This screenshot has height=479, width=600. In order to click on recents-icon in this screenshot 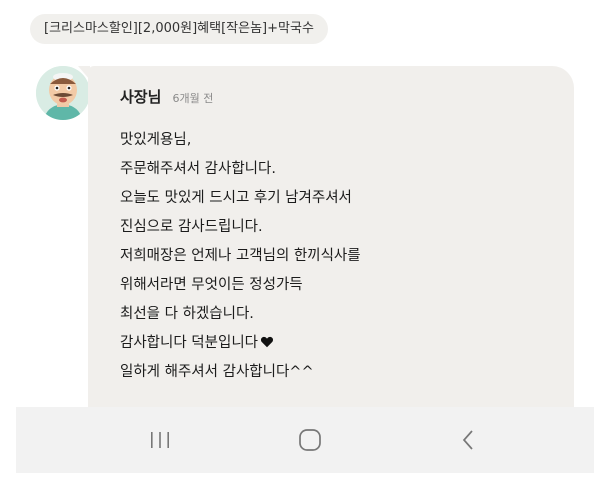, I will do `click(160, 440)`.